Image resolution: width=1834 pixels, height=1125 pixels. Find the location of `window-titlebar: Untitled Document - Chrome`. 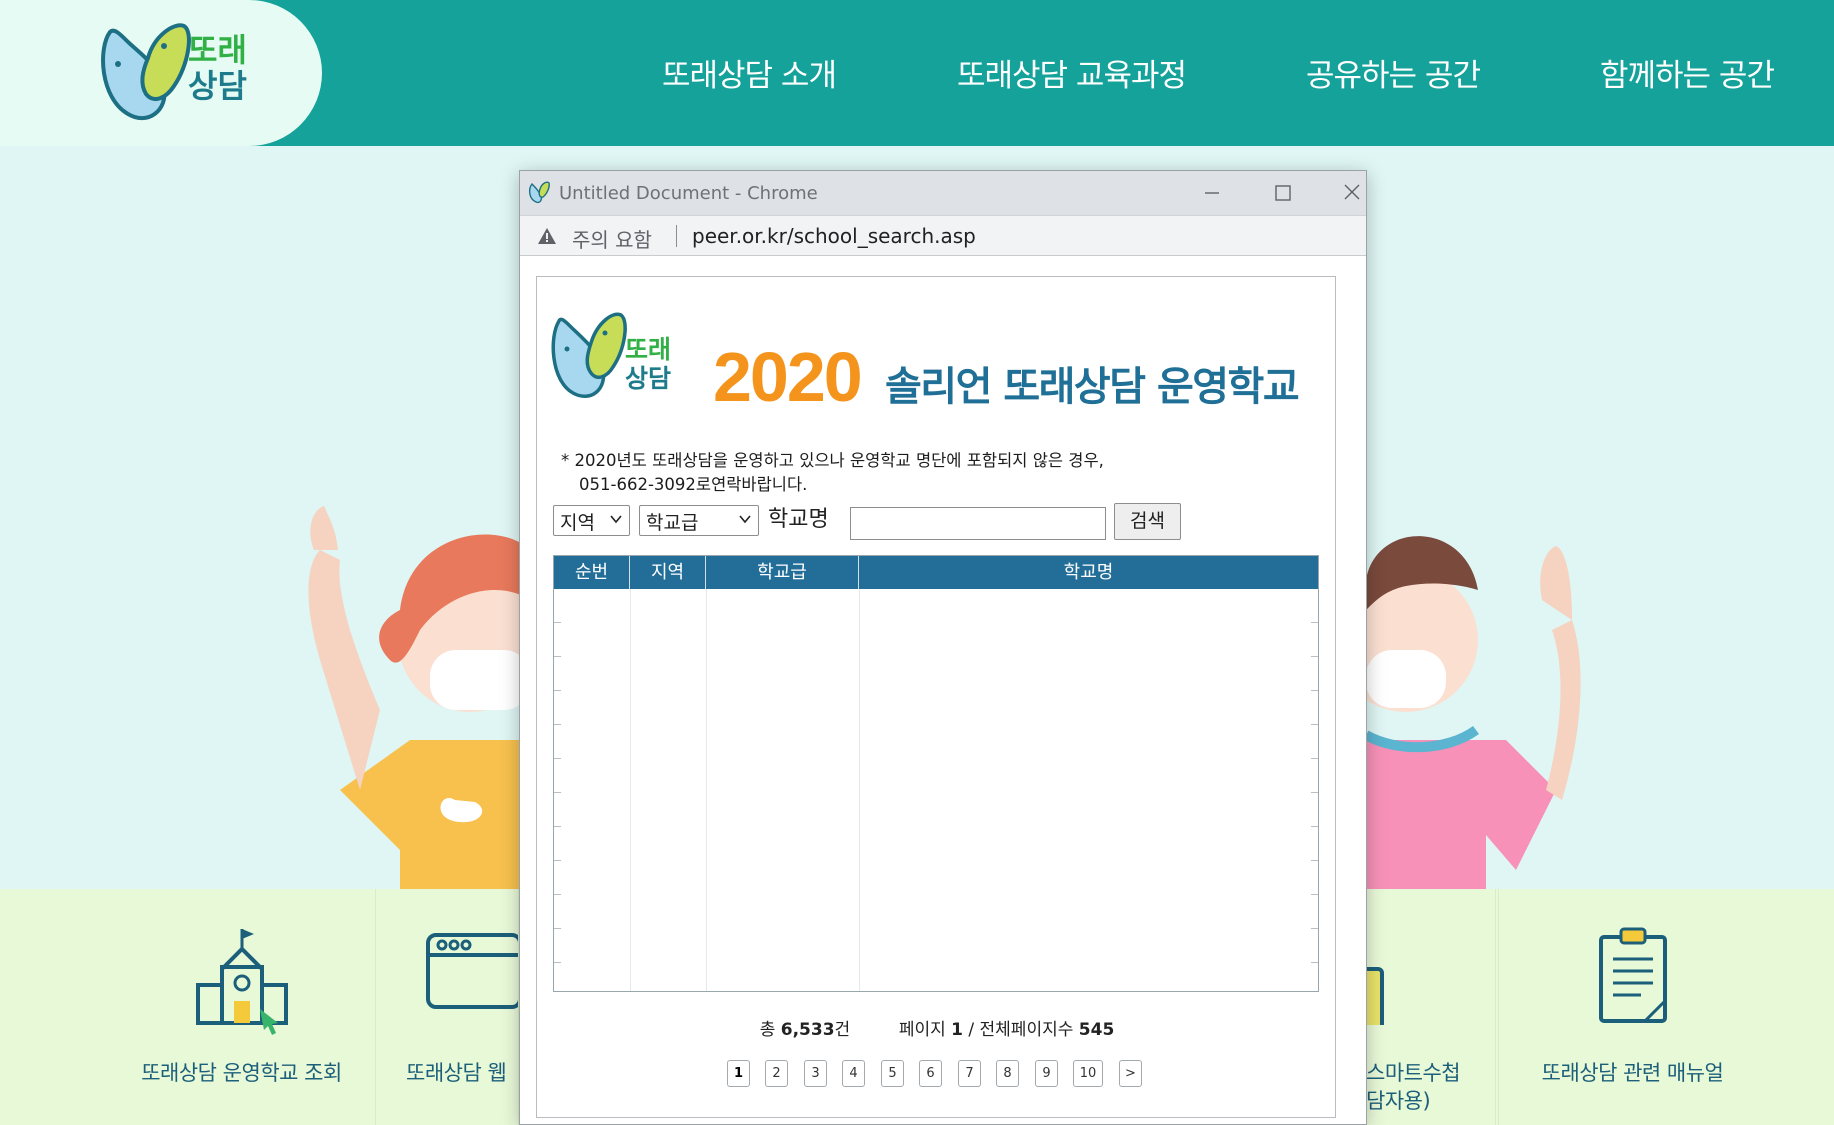

window-titlebar: Untitled Document - Chrome is located at coordinates (943, 193).